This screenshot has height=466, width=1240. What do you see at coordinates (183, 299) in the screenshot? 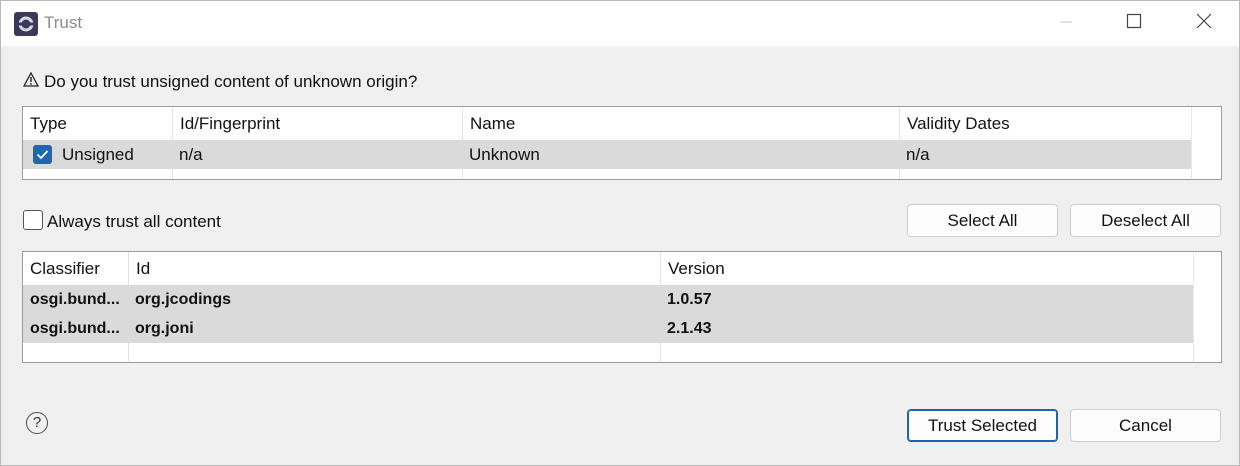
I see `cell-id: org.jcodings` at bounding box center [183, 299].